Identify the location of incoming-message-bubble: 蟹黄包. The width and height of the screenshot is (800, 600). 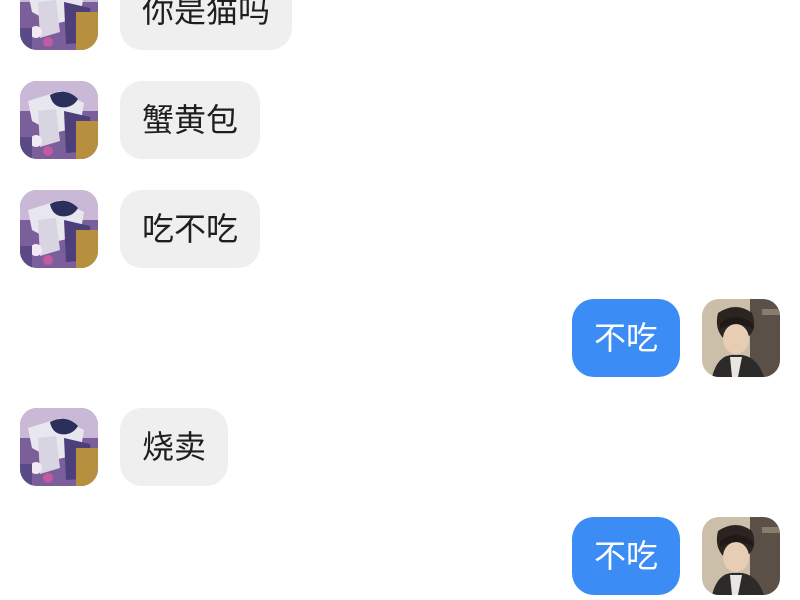
(190, 120).